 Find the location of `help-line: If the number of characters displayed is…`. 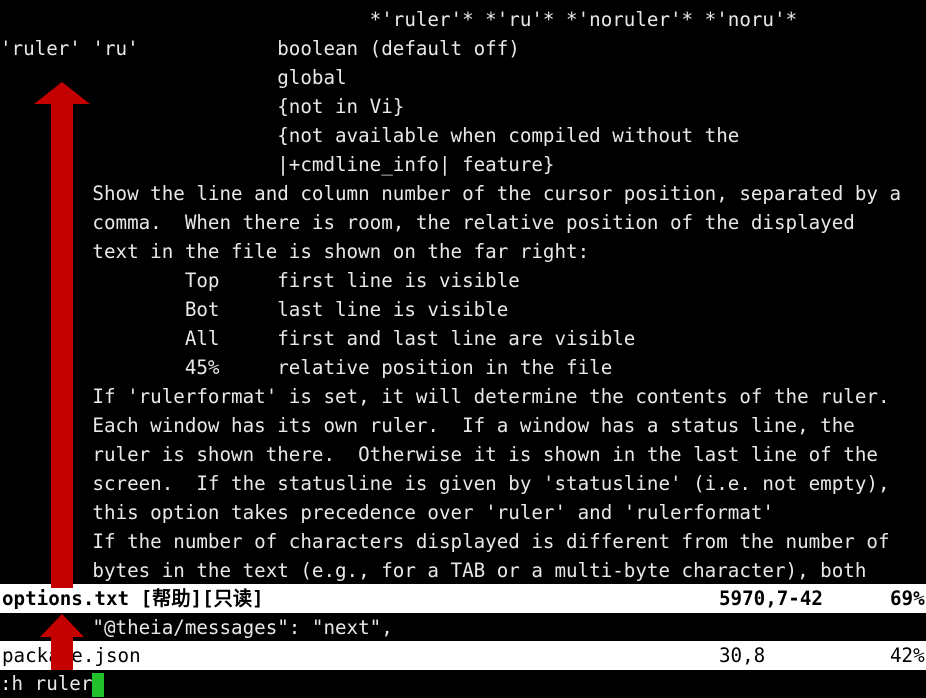

help-line: If the number of characters displayed is… is located at coordinates (445, 541).